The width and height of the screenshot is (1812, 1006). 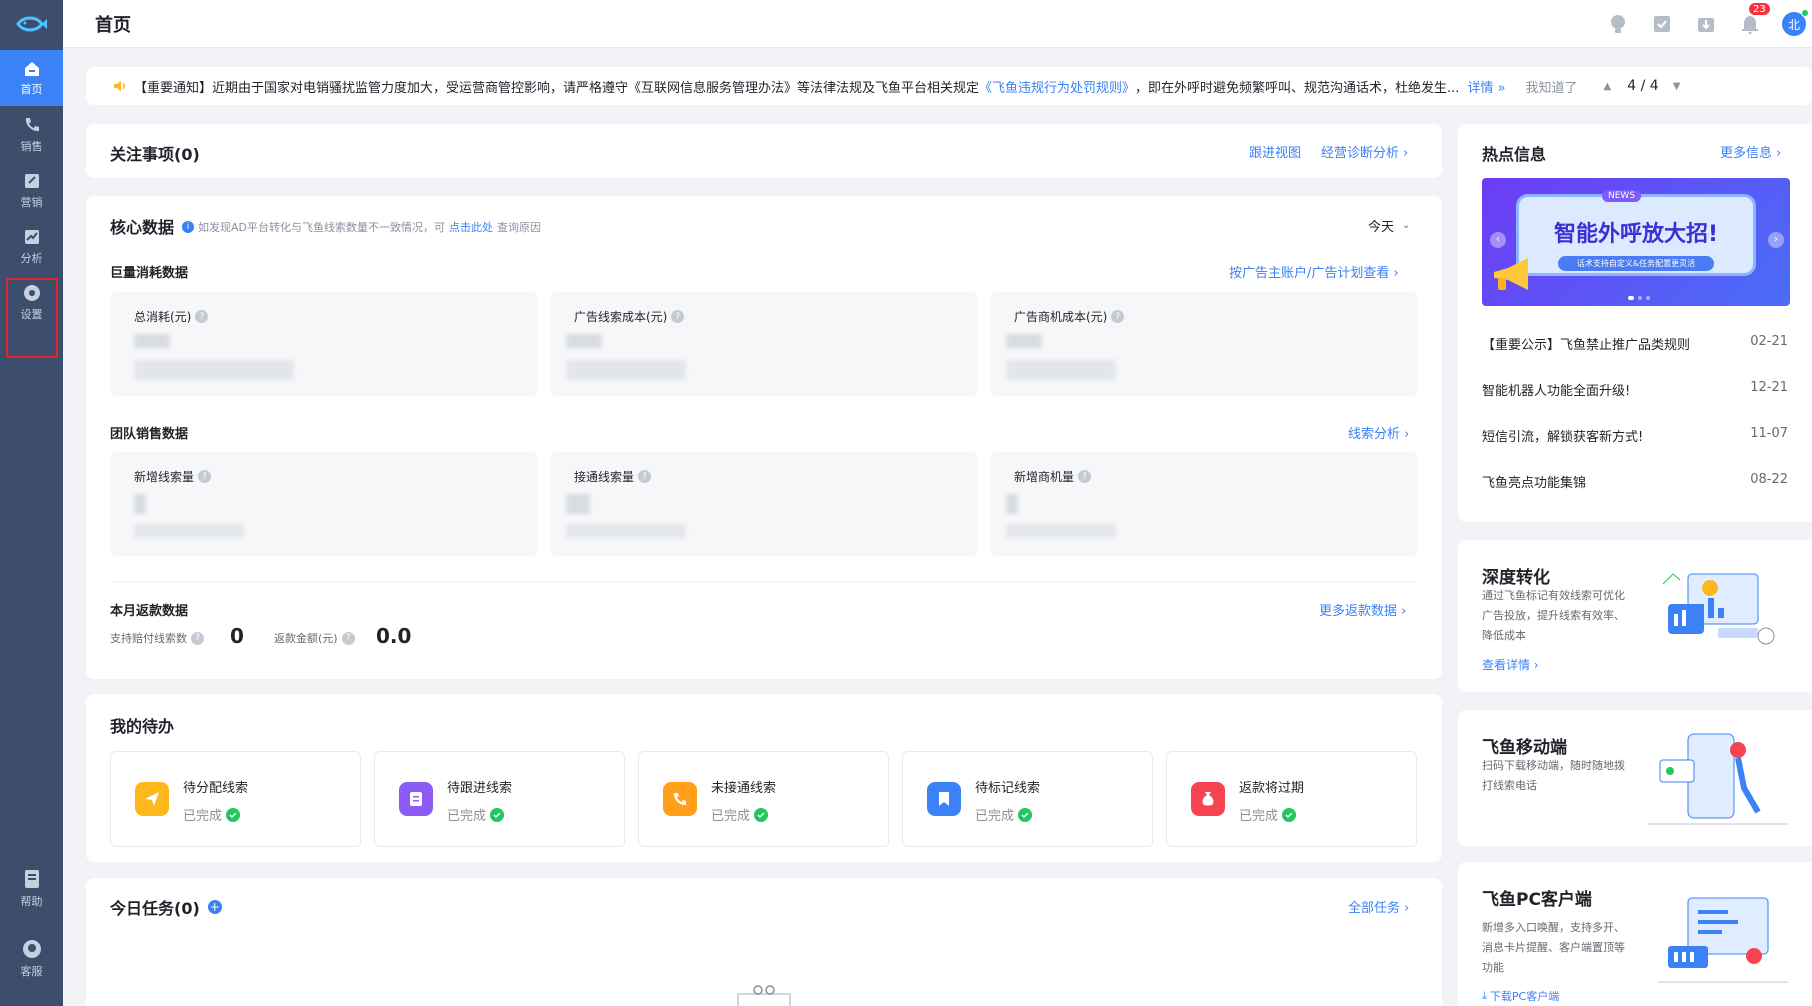 I want to click on tasks-title: 今日任务(0), so click(x=155, y=908).